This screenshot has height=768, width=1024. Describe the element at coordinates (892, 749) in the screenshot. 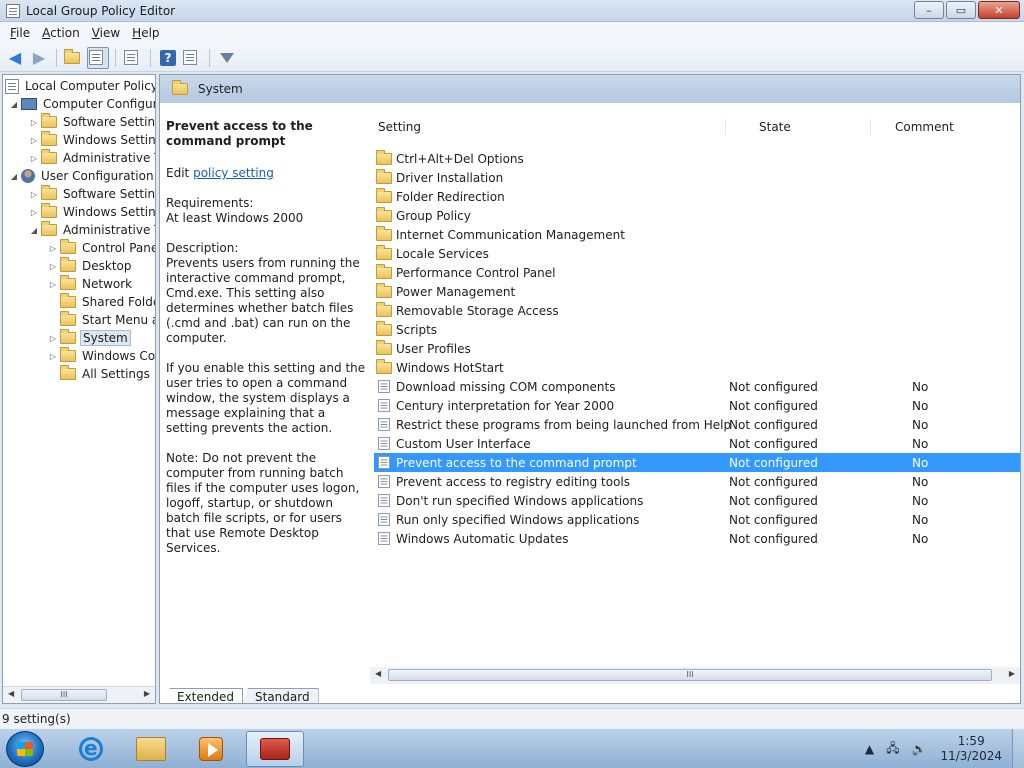

I see `network-icon: 🖧` at that location.